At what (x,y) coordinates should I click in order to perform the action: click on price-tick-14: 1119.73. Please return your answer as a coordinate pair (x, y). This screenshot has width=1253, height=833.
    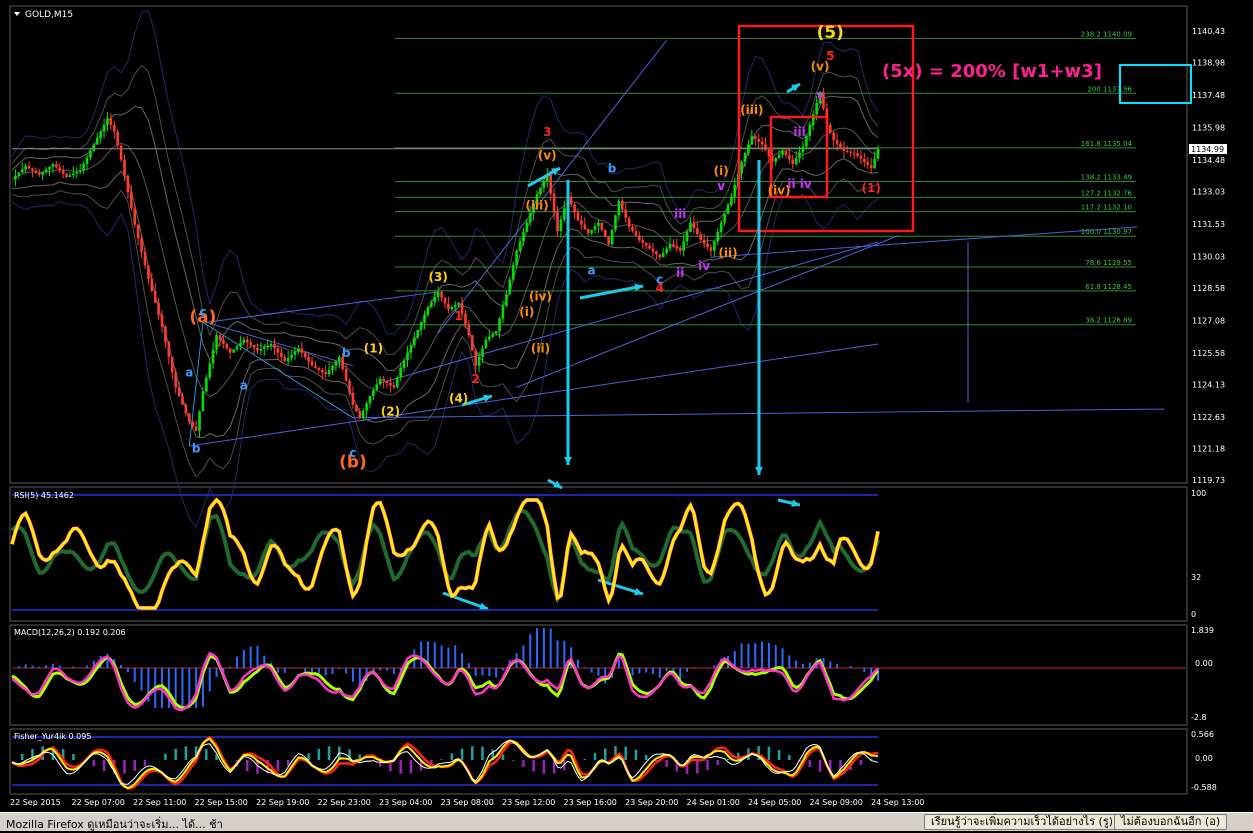
    Looking at the image, I should click on (1208, 480).